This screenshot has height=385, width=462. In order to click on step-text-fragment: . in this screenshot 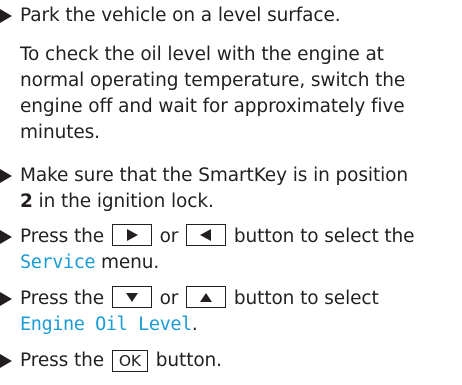, I will do `click(194, 324)`.